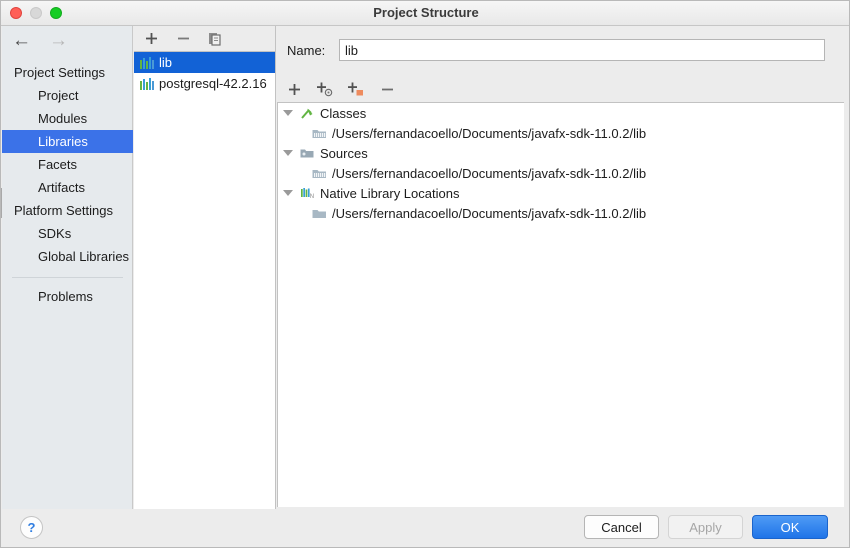 The width and height of the screenshot is (850, 548). What do you see at coordinates (63, 210) in the screenshot?
I see `sidebar-item-platform-settings: Platform Settings` at bounding box center [63, 210].